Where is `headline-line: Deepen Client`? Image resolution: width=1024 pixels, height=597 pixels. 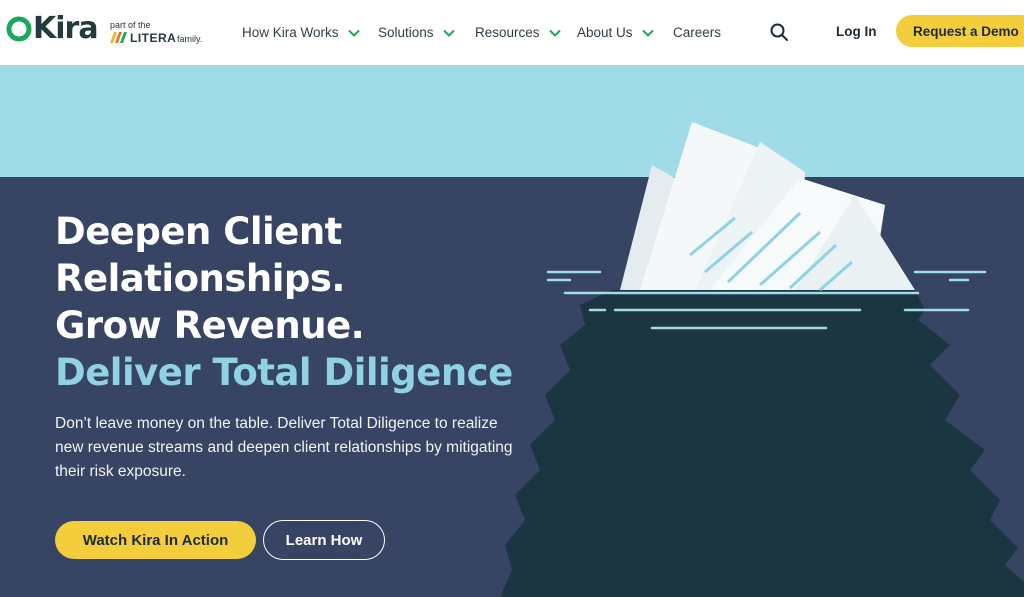
headline-line: Deepen Client is located at coordinates (198, 231).